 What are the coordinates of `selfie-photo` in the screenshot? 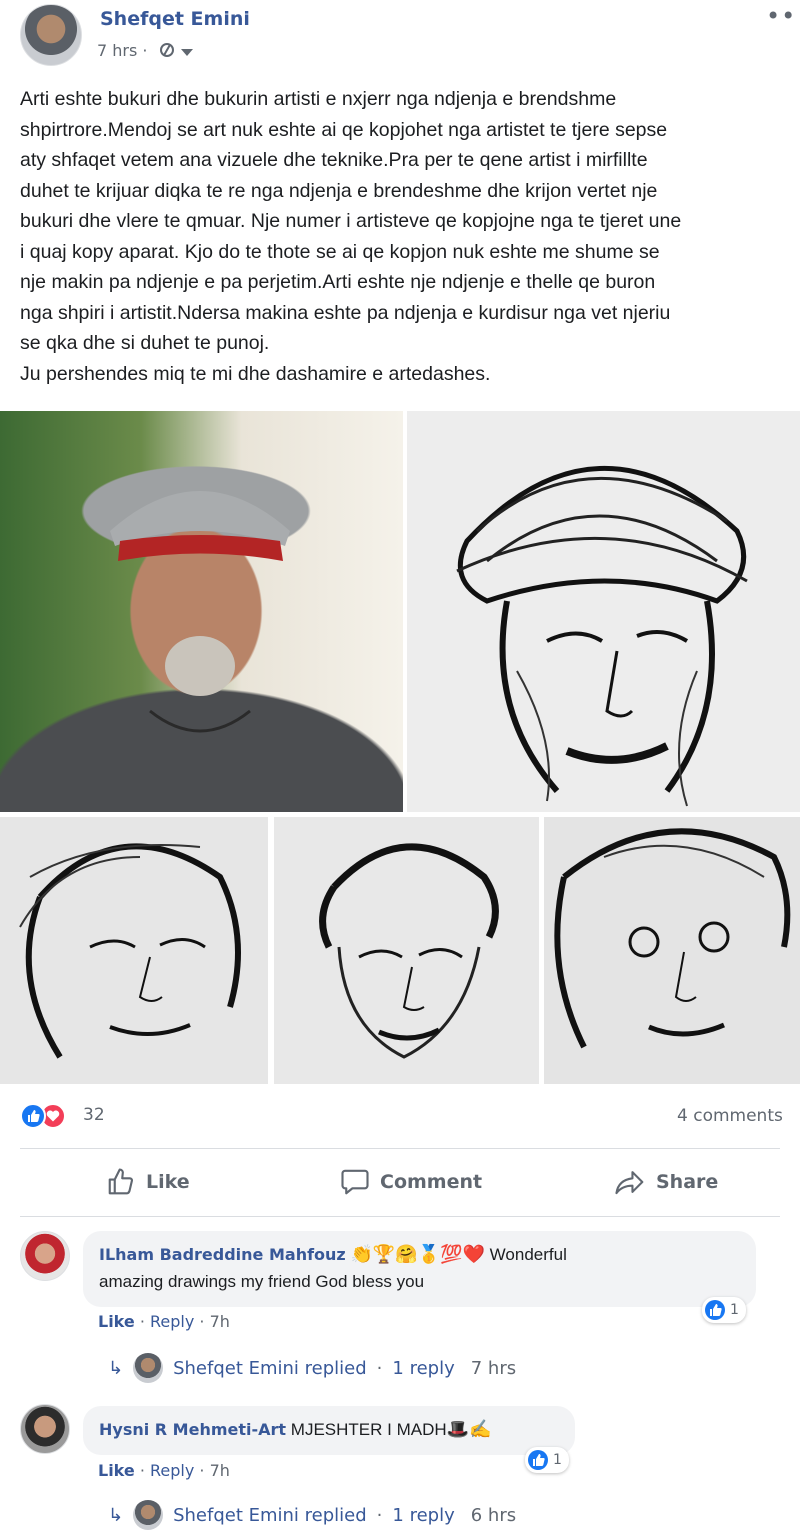 It's located at (201, 611).